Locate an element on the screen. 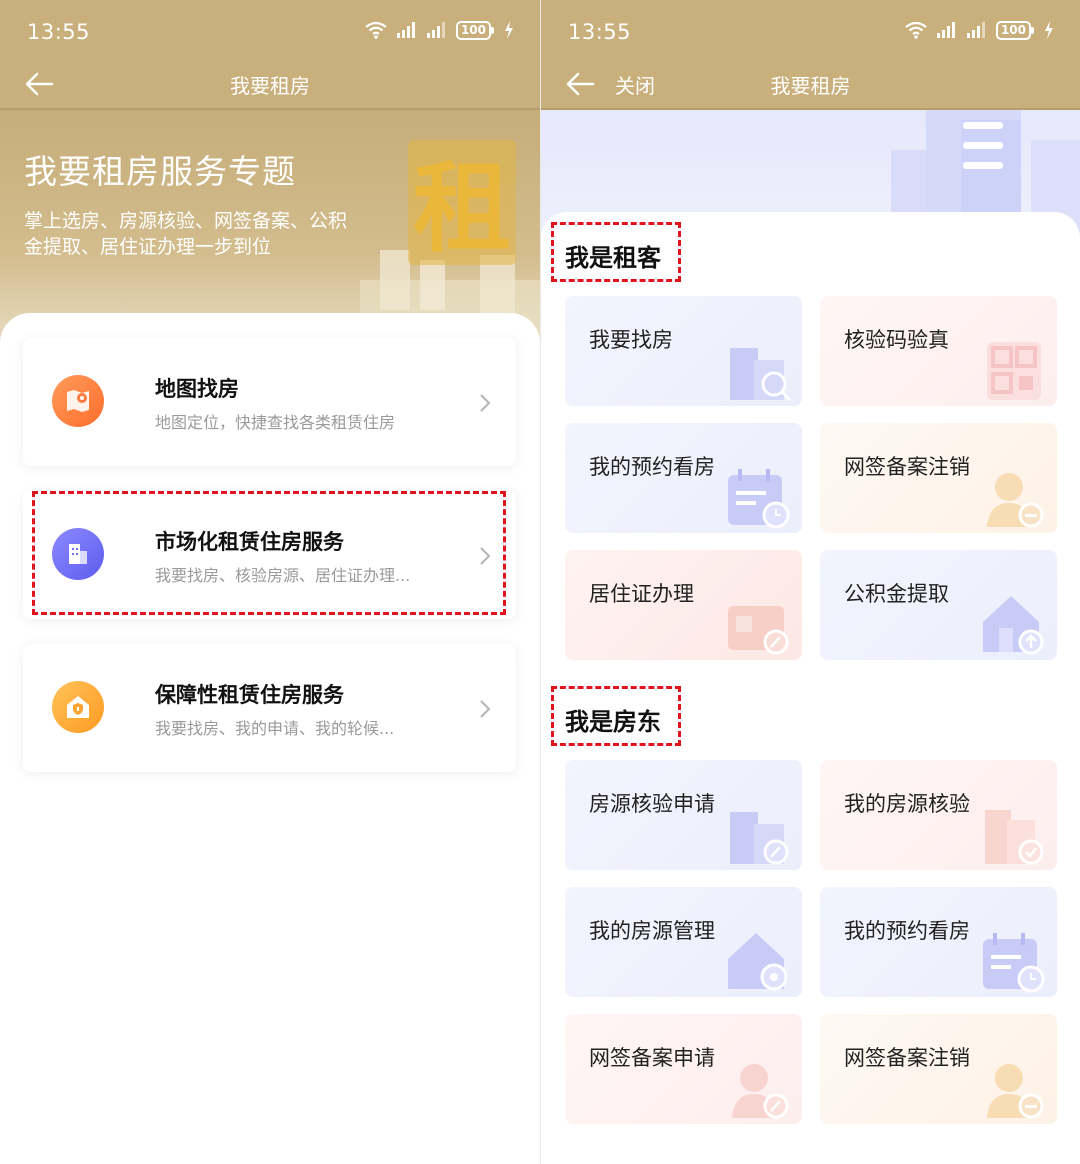 The width and height of the screenshot is (1080, 1164). tile-verify-apply: 房源核验申请 is located at coordinates (683, 815).